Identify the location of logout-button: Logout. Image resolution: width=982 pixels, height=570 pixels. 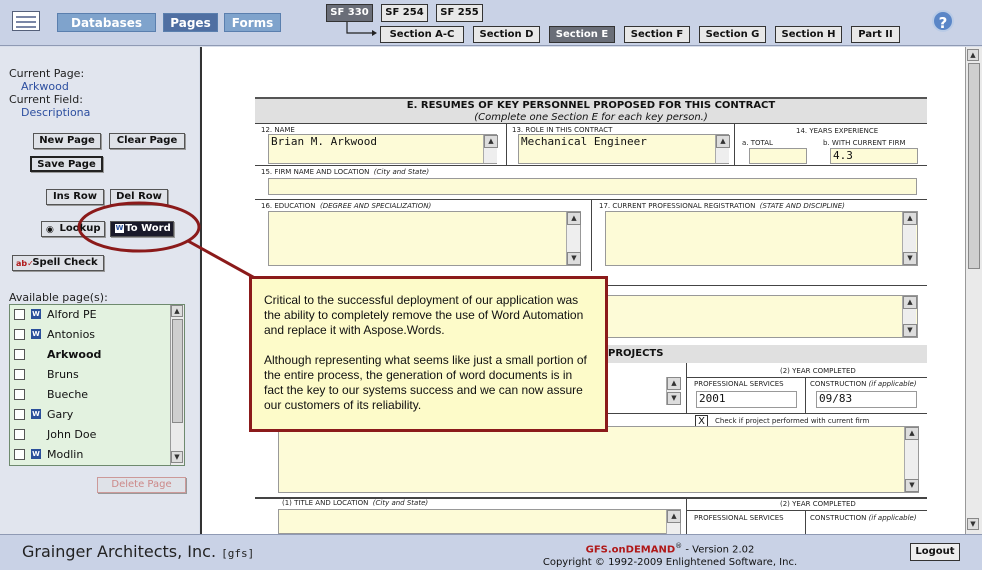
(935, 552).